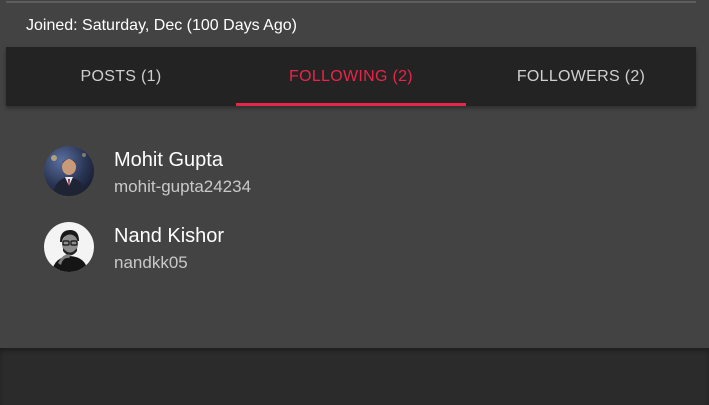  I want to click on user-info: Mohit Gupta mohit-gupta24234, so click(182, 173).